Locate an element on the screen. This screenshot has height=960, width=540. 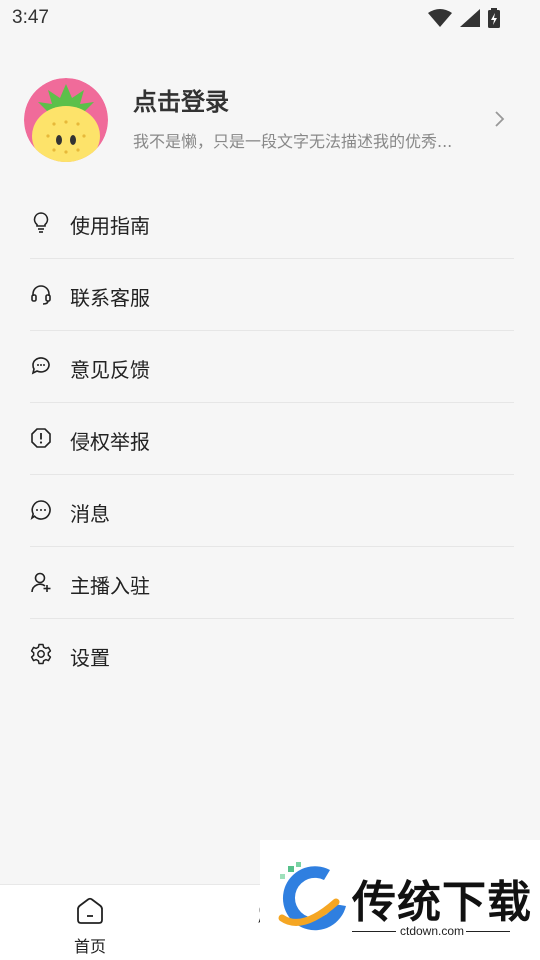
menu-item-streamer-join: 主播入驻 is located at coordinates (272, 583).